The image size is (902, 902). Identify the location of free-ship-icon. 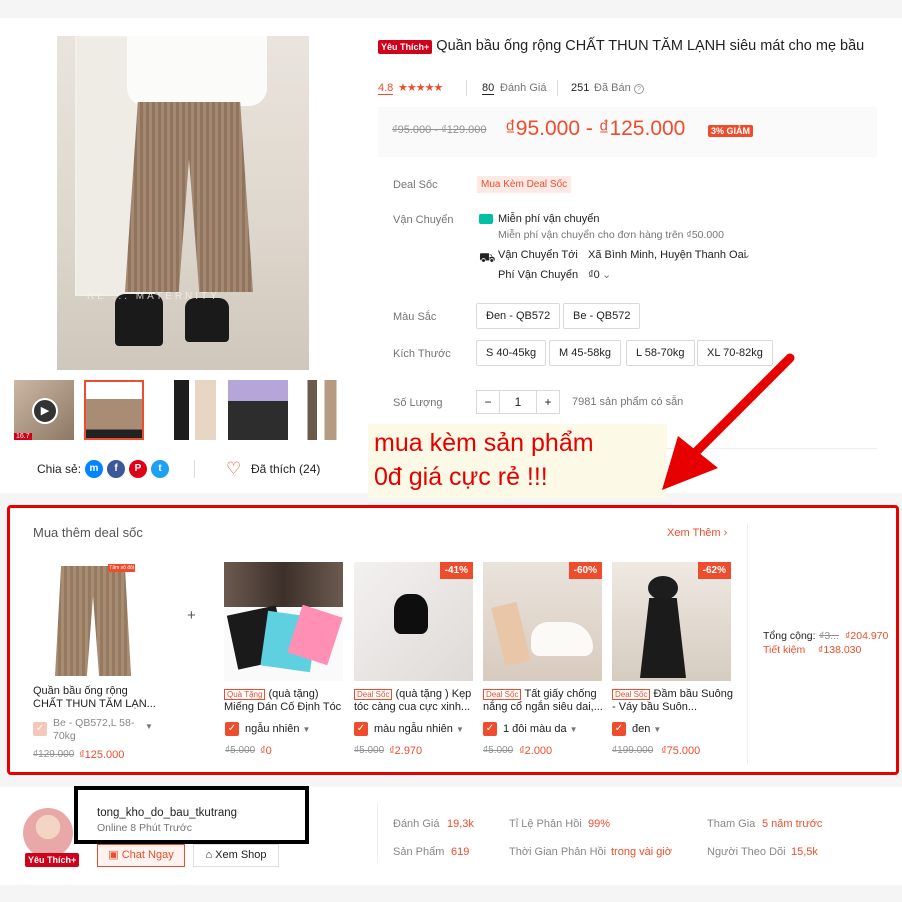
(486, 219).